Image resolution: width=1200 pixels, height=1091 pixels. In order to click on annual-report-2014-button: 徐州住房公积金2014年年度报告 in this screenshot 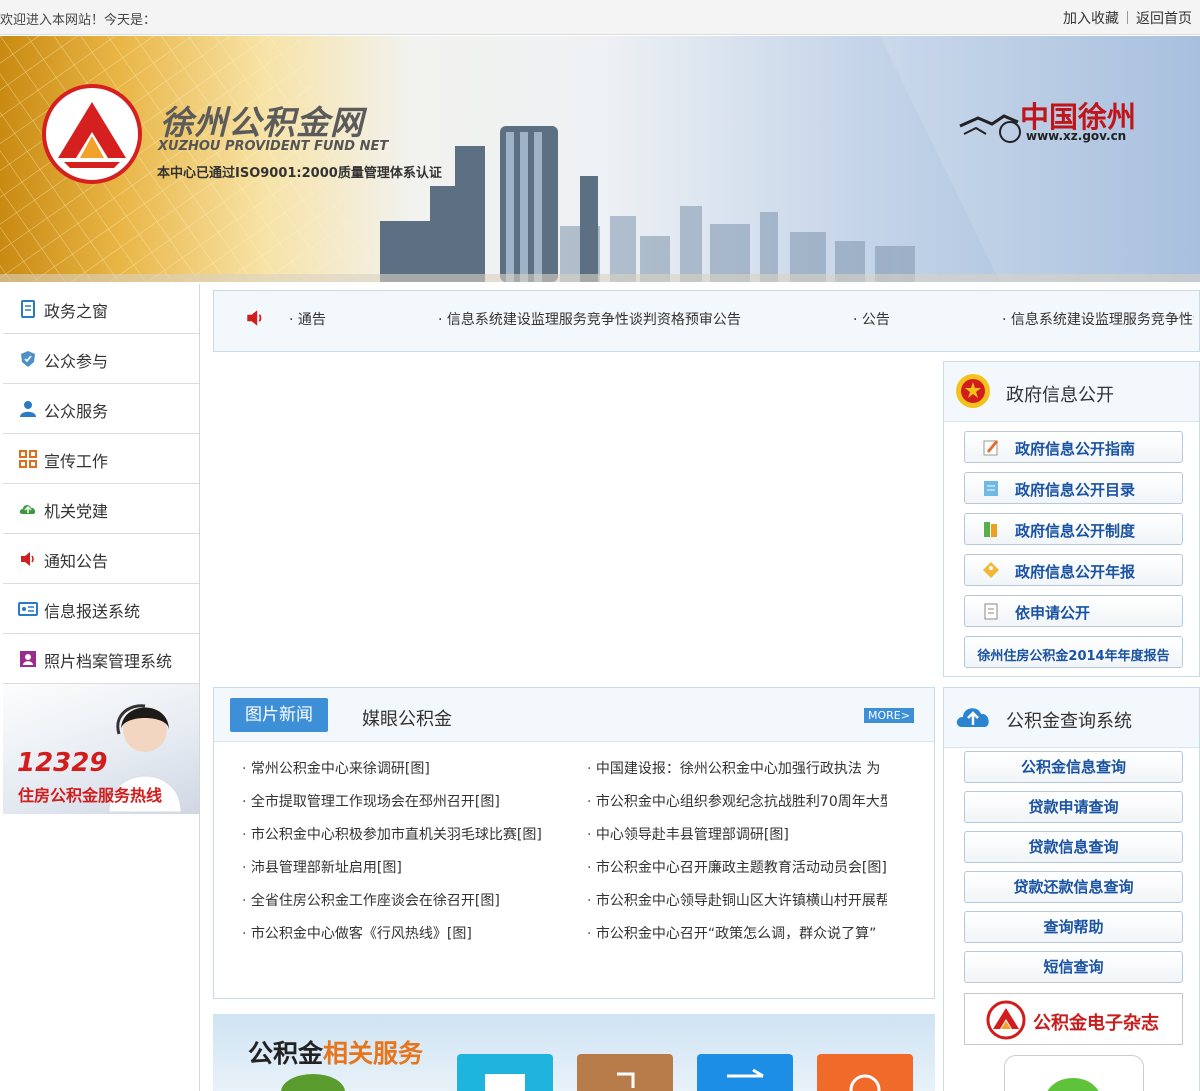, I will do `click(1073, 652)`.